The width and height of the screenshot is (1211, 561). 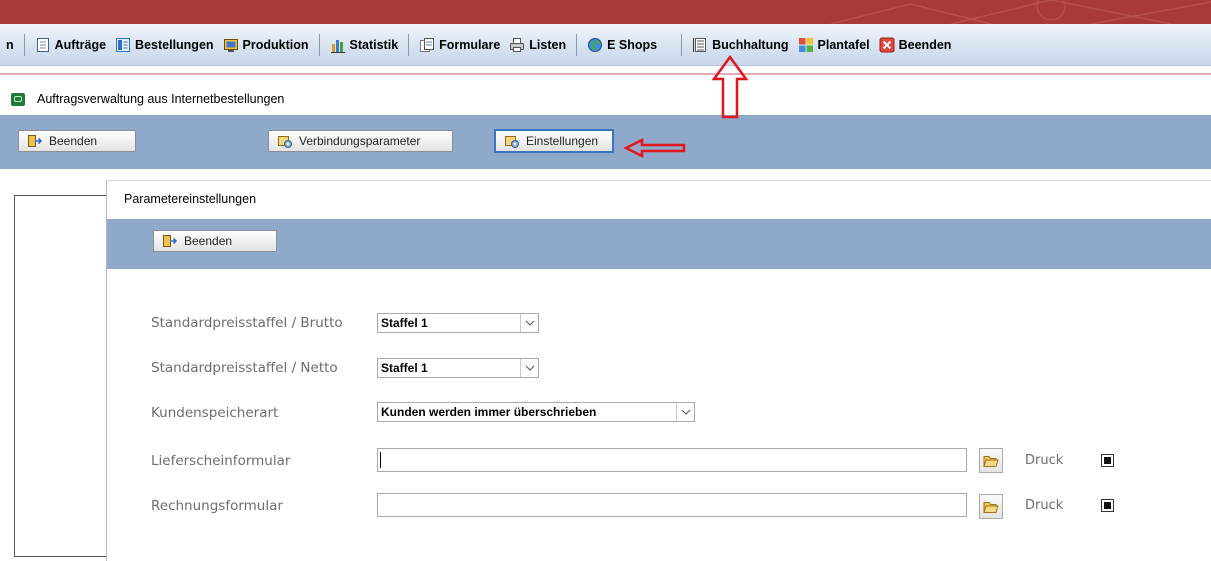 What do you see at coordinates (622, 45) in the screenshot?
I see `toolbar-item-e-shops: E Shops` at bounding box center [622, 45].